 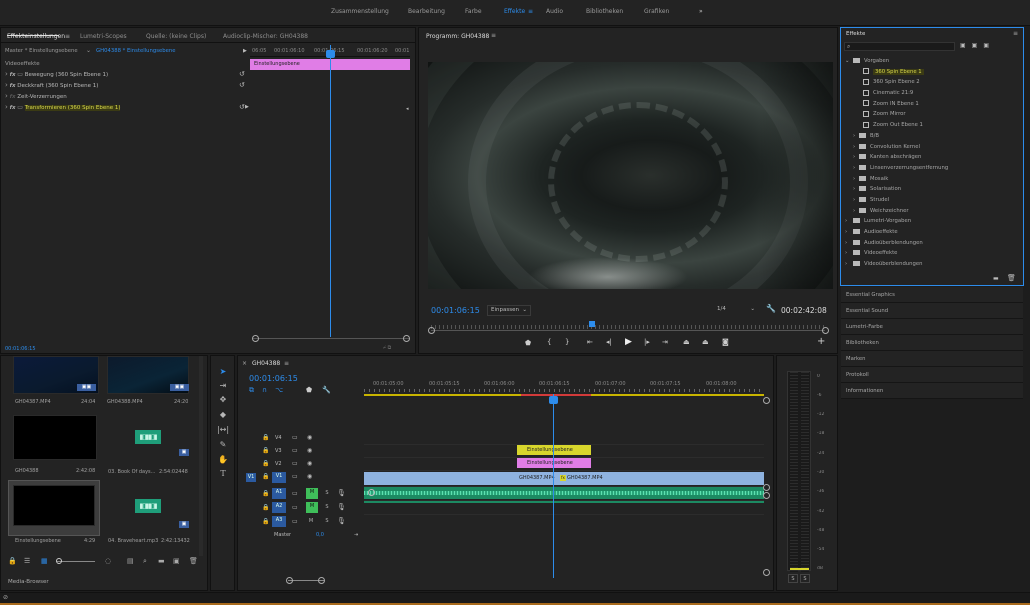 What do you see at coordinates (567, 342) in the screenshot?
I see `mark-out-icon: }` at bounding box center [567, 342].